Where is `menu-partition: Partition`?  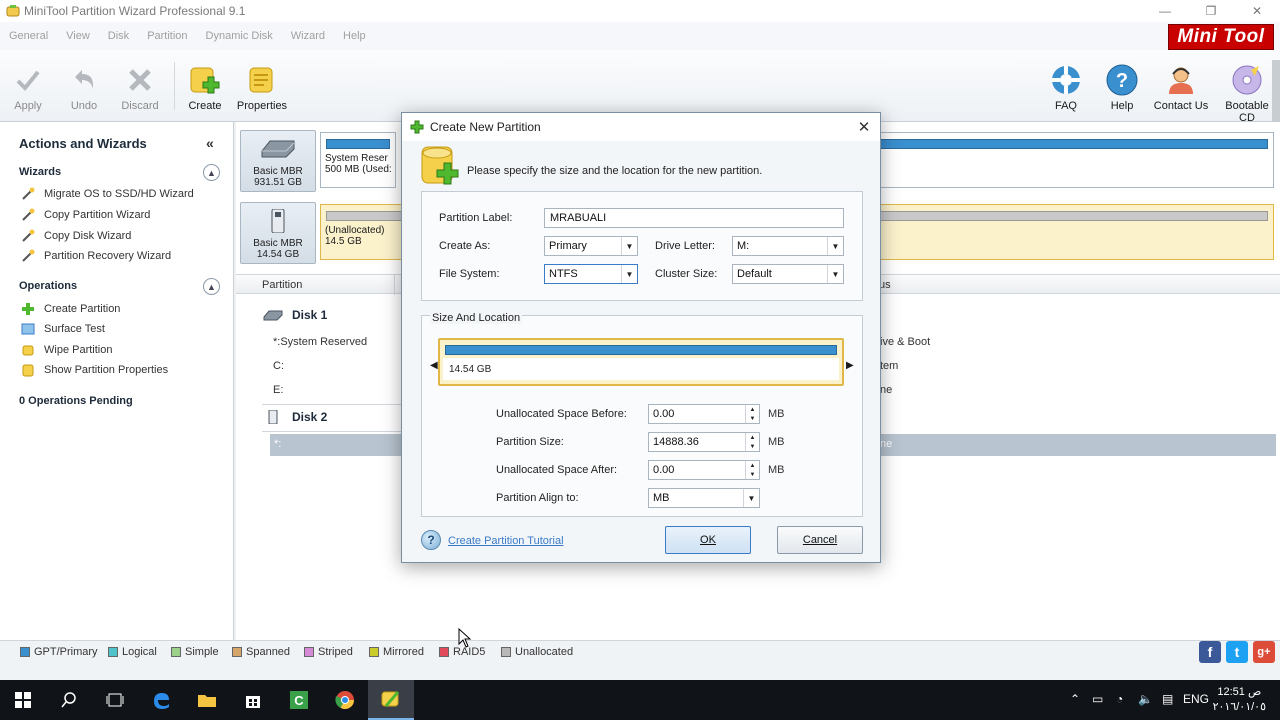
menu-partition: Partition is located at coordinates (167, 36).